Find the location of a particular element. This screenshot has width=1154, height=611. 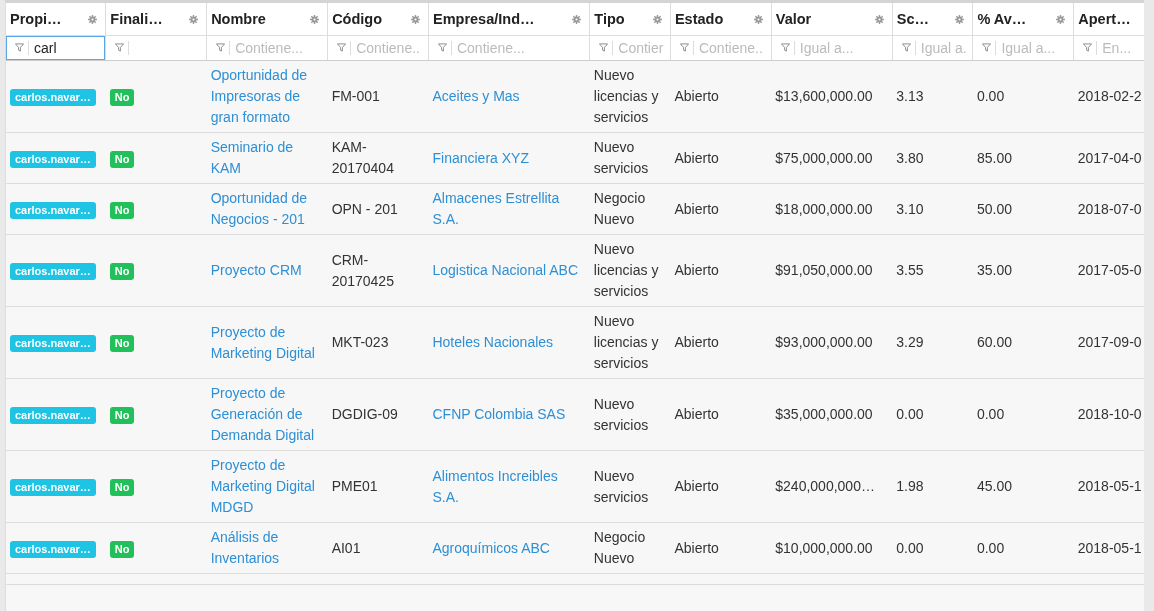

table-cell-text: 35.00 is located at coordinates (994, 270).